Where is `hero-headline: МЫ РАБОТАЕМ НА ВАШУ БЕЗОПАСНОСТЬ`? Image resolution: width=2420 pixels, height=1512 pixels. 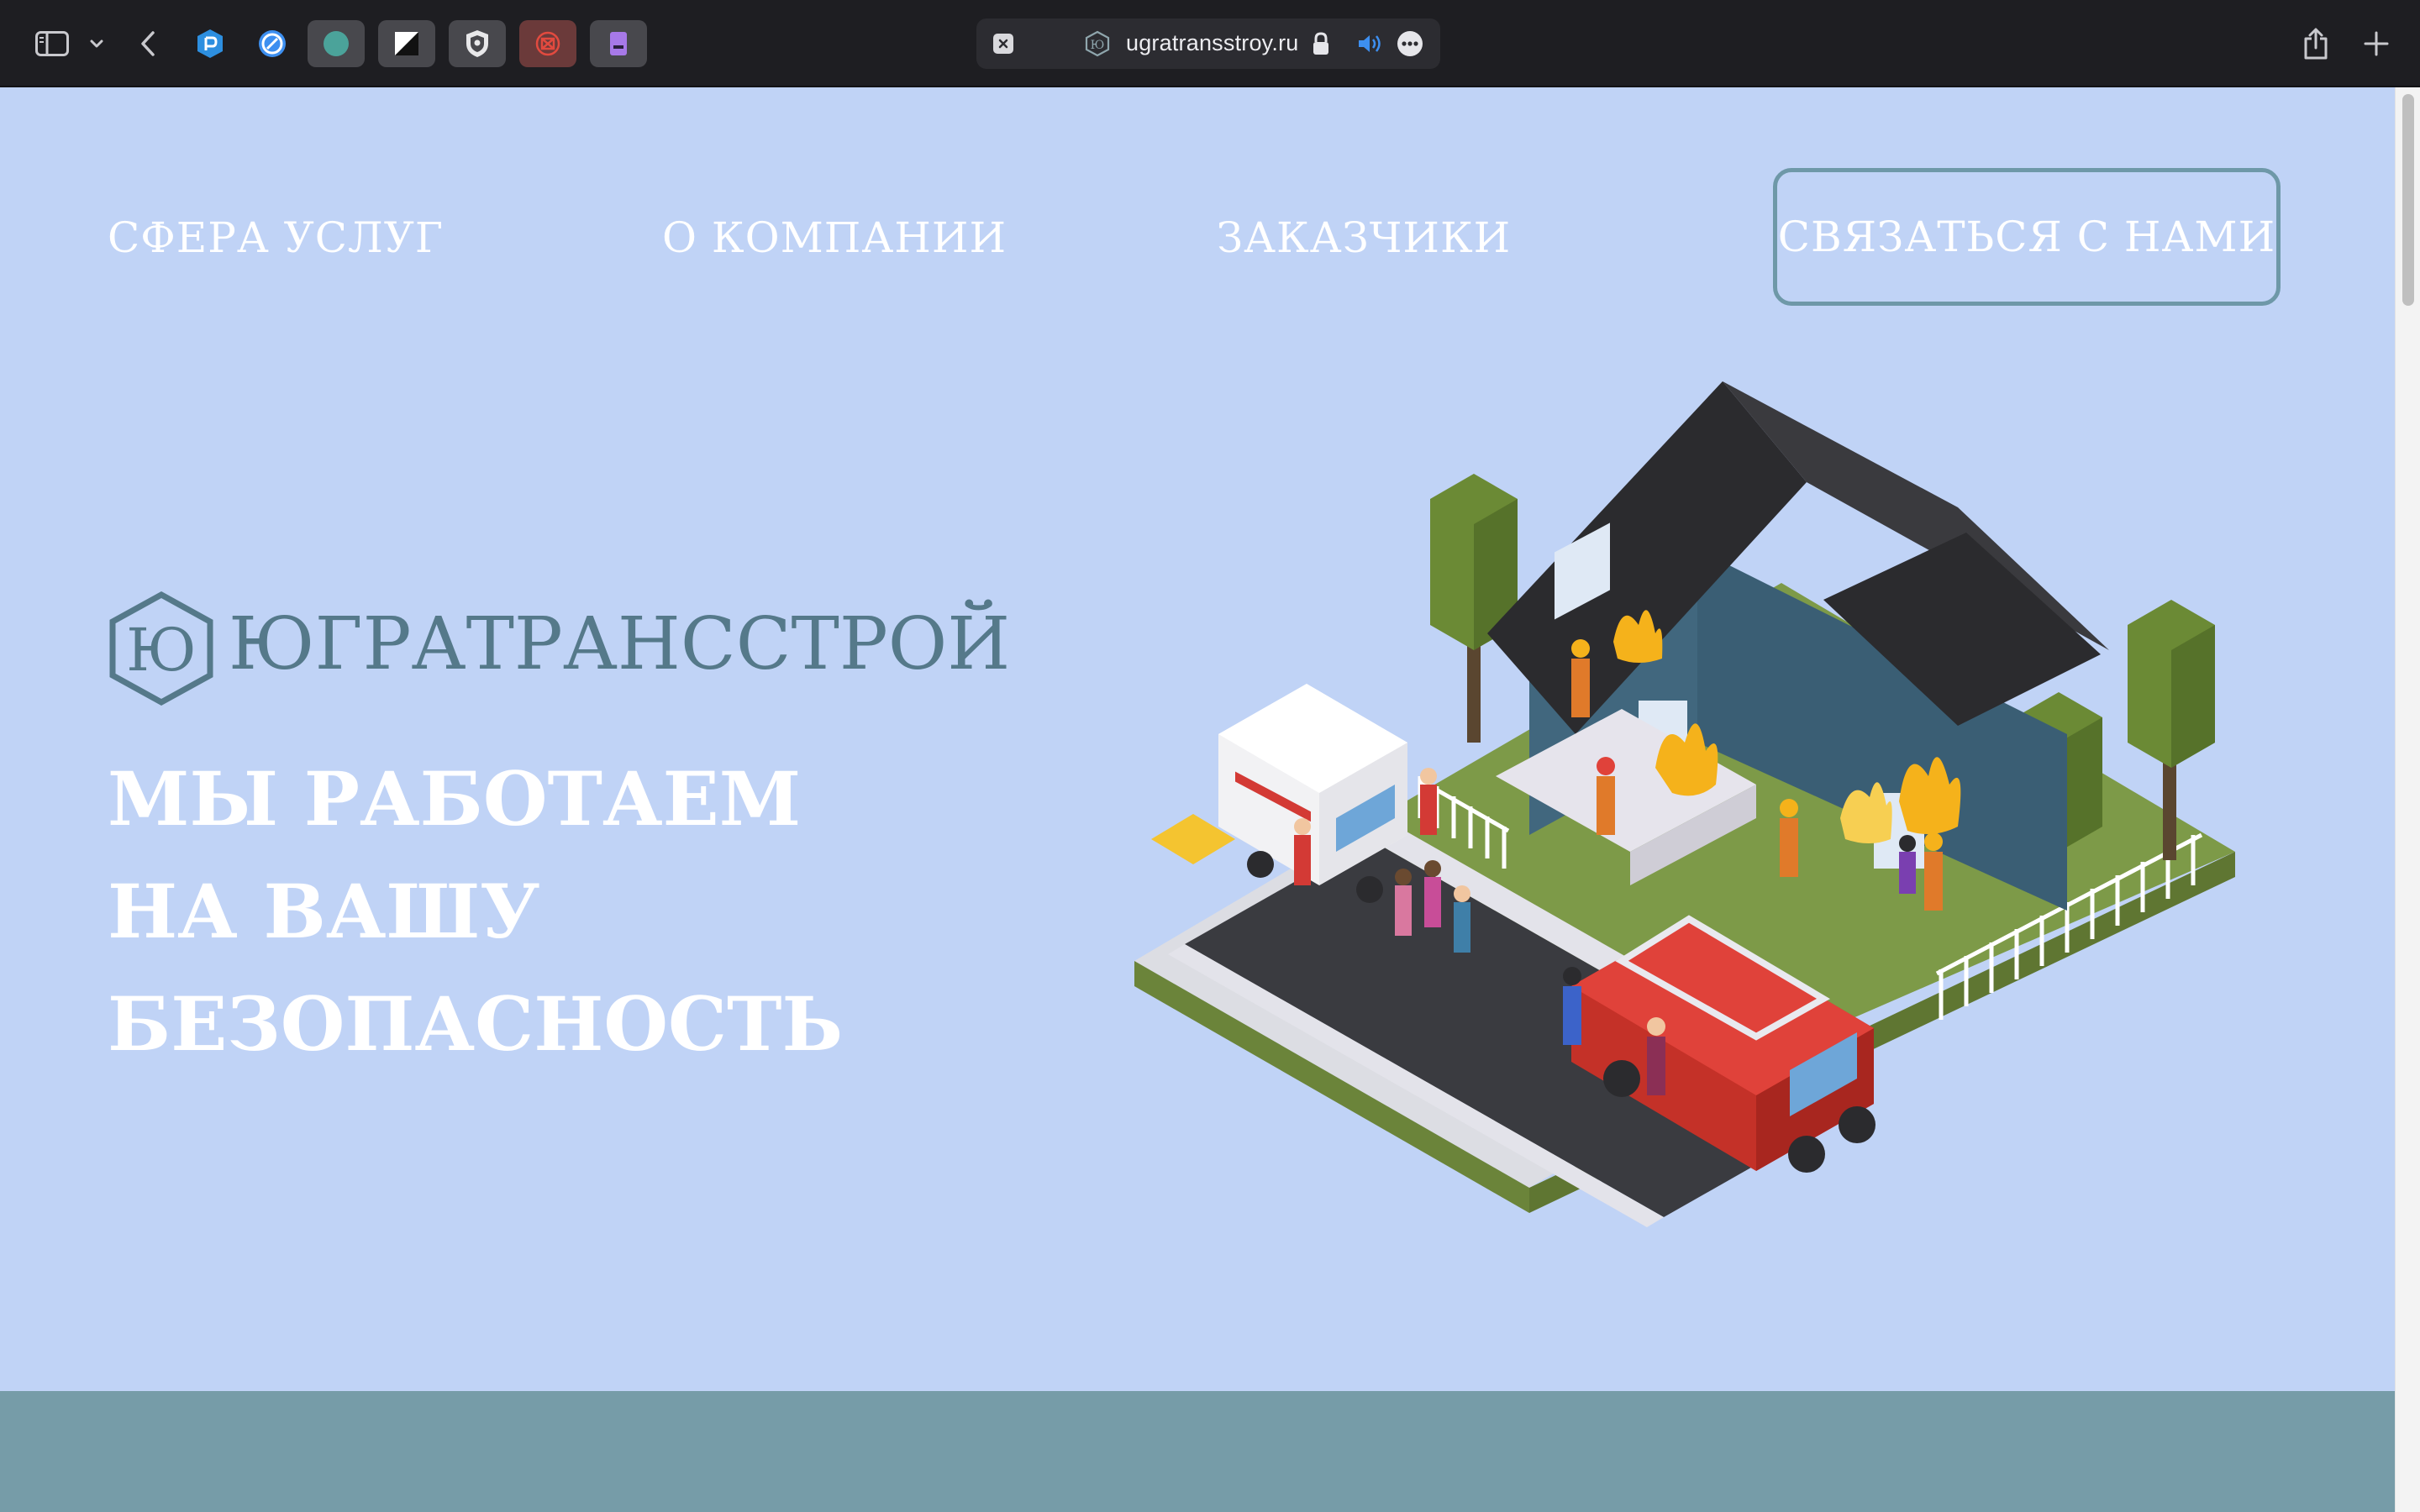 hero-headline: МЫ РАБОТАЕМ НА ВАШУ БЕЗОПАСНОСТЬ is located at coordinates (570, 911).